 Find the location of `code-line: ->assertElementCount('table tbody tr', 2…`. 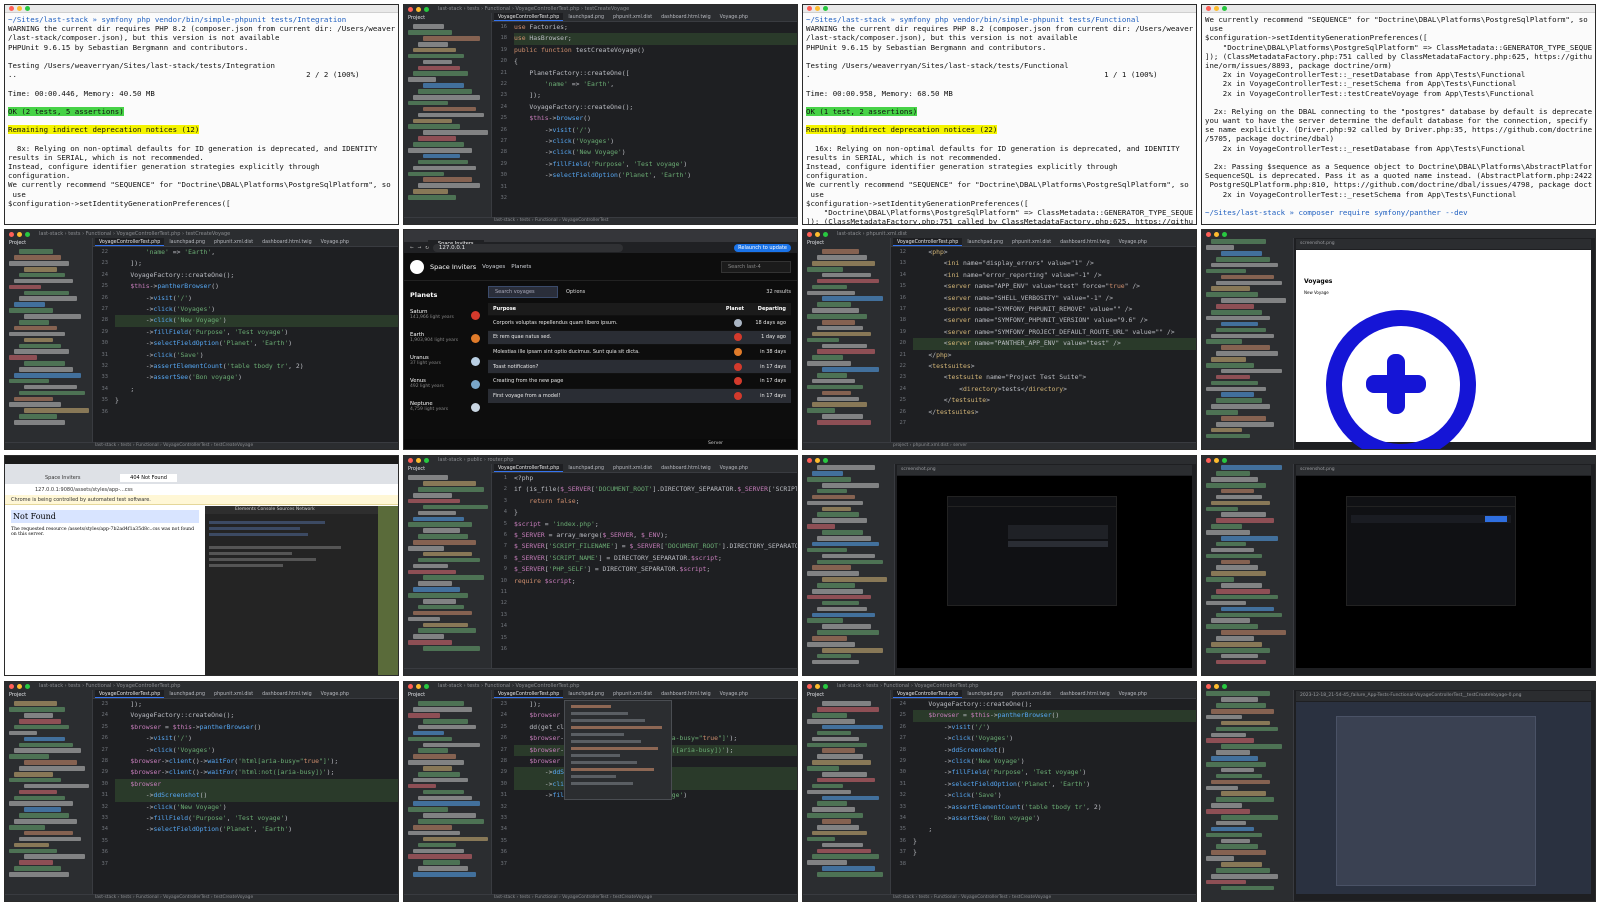

code-line: ->assertElementCount('table tbody tr', 2… is located at coordinates (256, 366).